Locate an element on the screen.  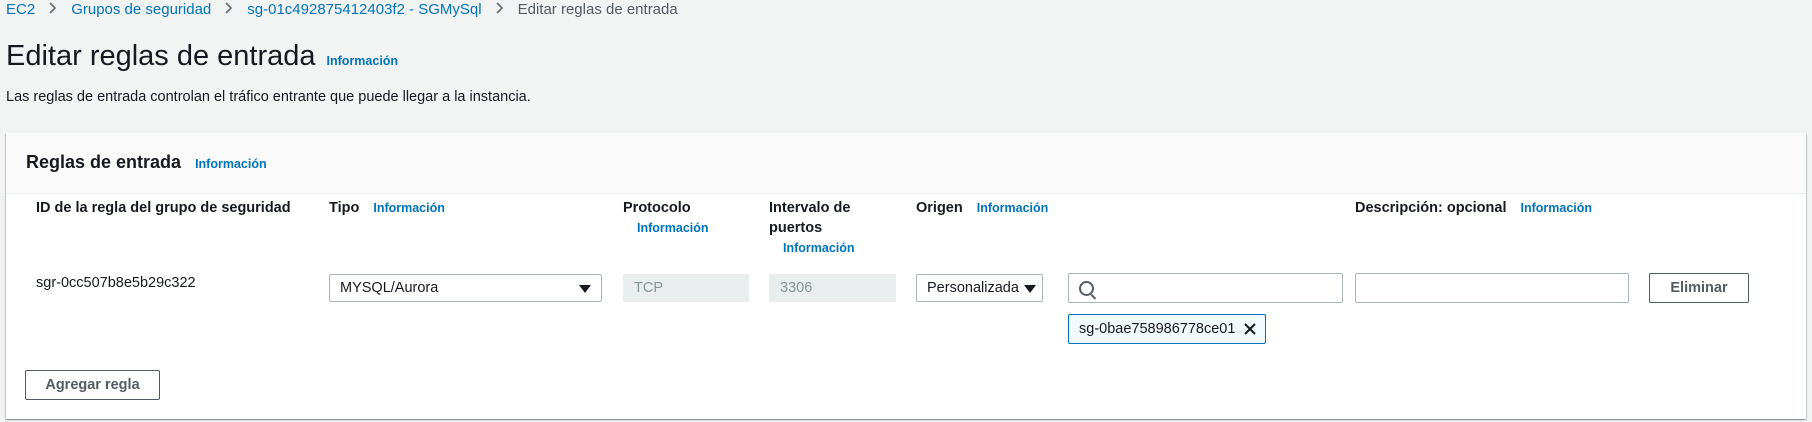
breadcrumb-security-group: sg-01c492875412403f2 - SGMySql is located at coordinates (364, 9).